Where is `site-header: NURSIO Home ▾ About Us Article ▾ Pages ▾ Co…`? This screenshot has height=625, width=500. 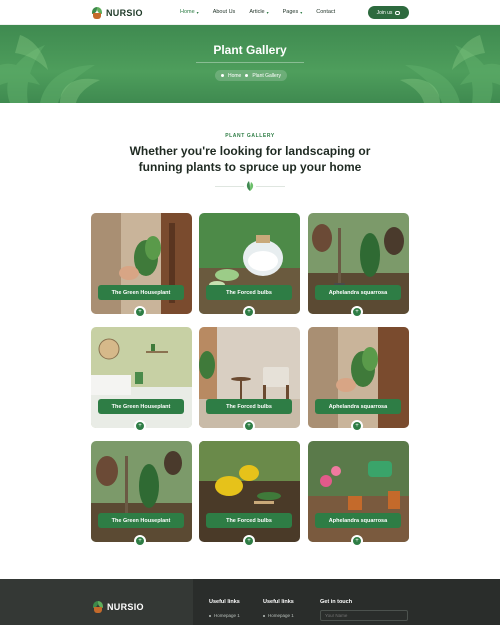
site-header: NURSIO Home ▾ About Us Article ▾ Pages ▾ Co… is located at coordinates (250, 12).